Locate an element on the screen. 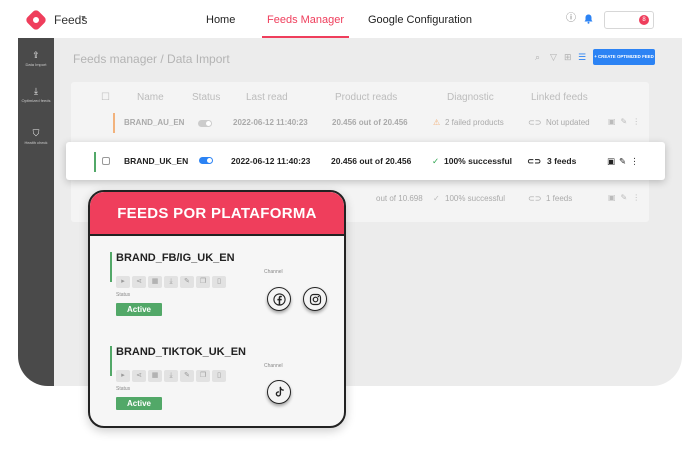 The height and width of the screenshot is (454, 700). row-checkbox is located at coordinates (106, 161).